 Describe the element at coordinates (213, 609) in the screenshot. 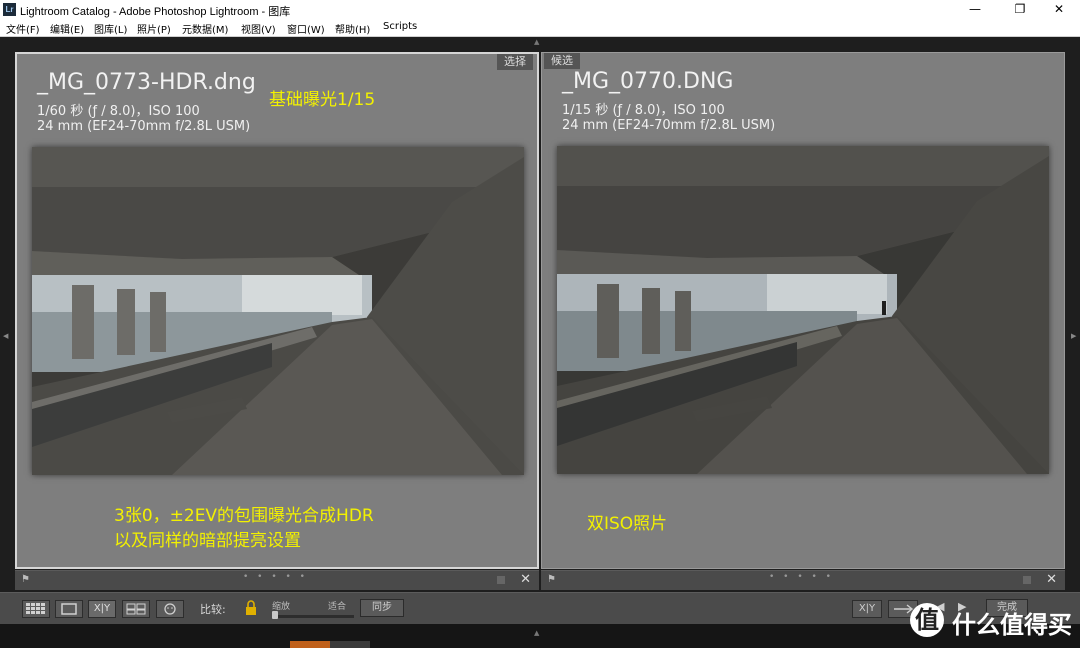

I see `compare-label: 比较:` at that location.